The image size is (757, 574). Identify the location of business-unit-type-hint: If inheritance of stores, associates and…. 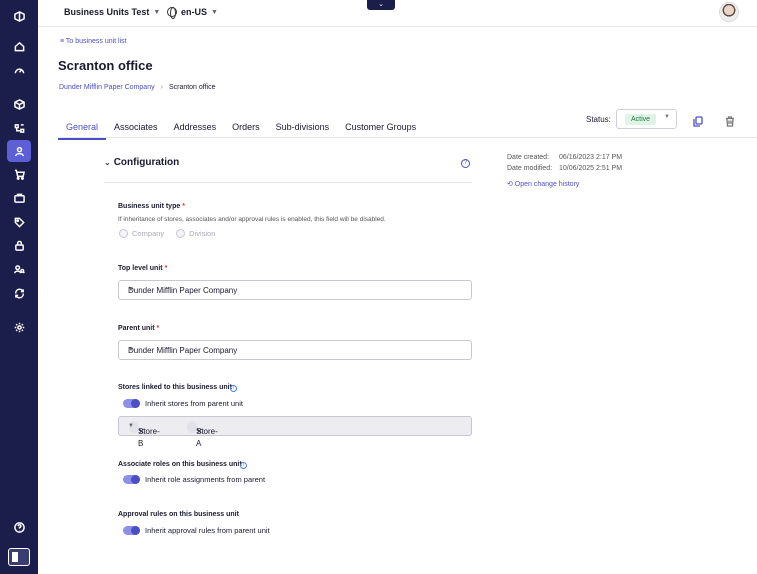
(252, 219).